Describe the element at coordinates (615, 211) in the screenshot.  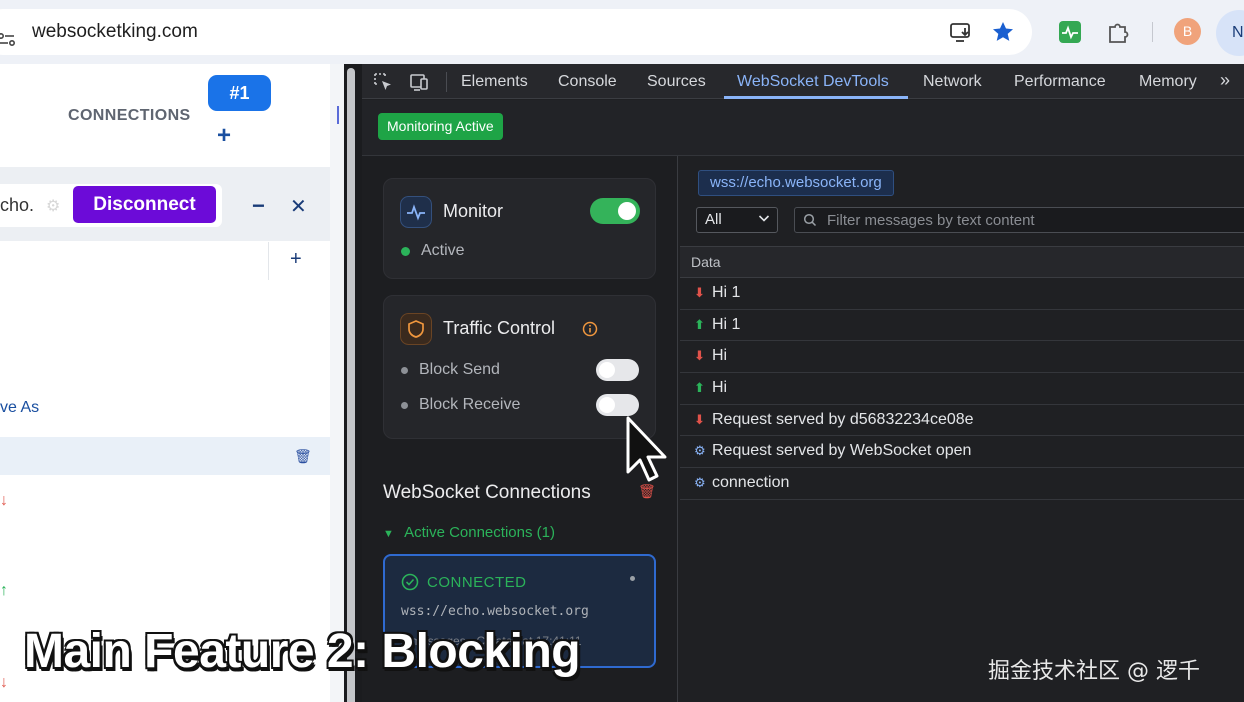
I see `monitor-toggle` at that location.